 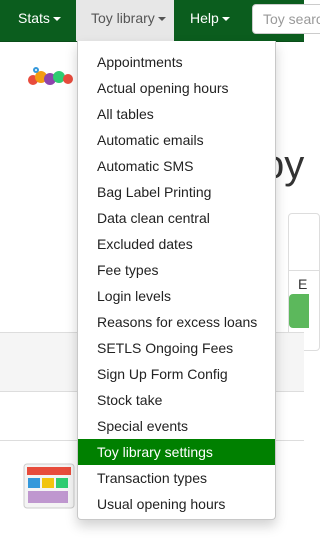 I want to click on menu-item-sign-up-form-config: Sign Up Form Config, so click(x=176, y=374).